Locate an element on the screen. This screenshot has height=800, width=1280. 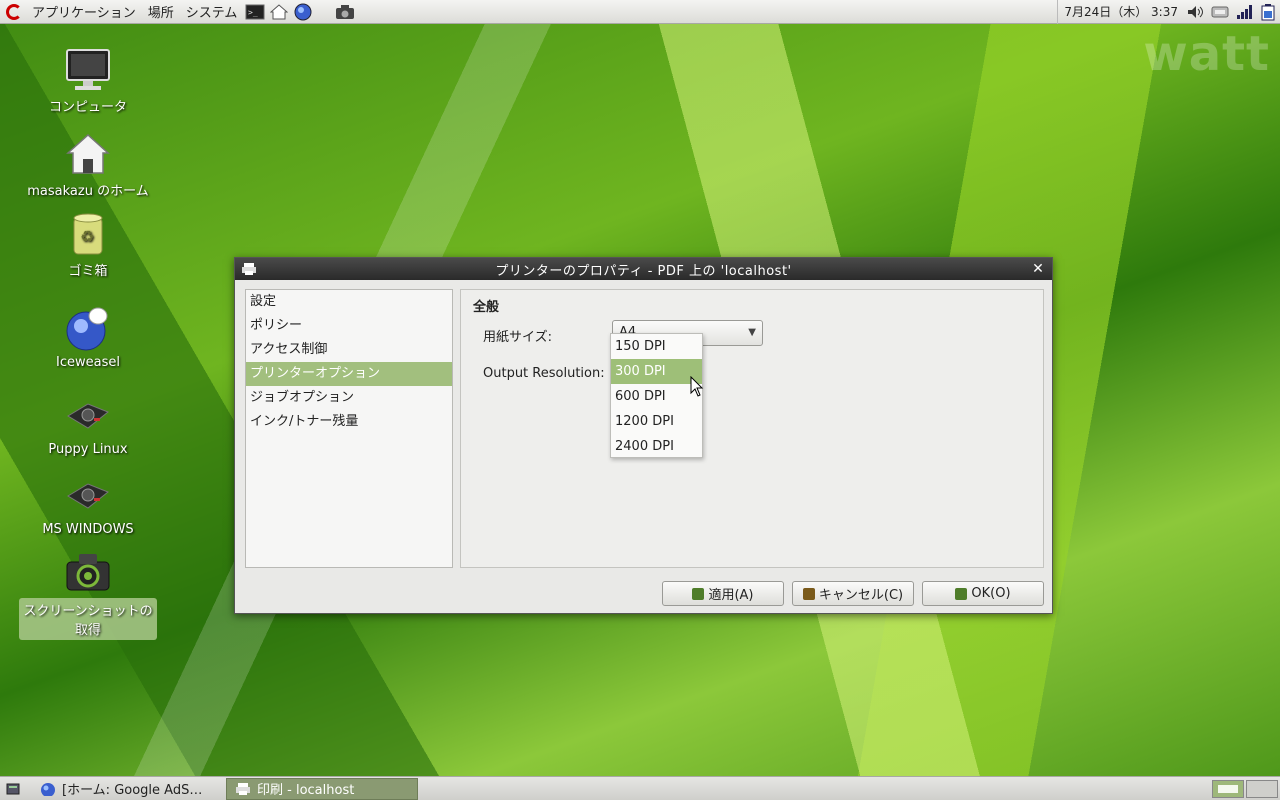
chevron-down-icon: ▼ is located at coordinates (752, 332).